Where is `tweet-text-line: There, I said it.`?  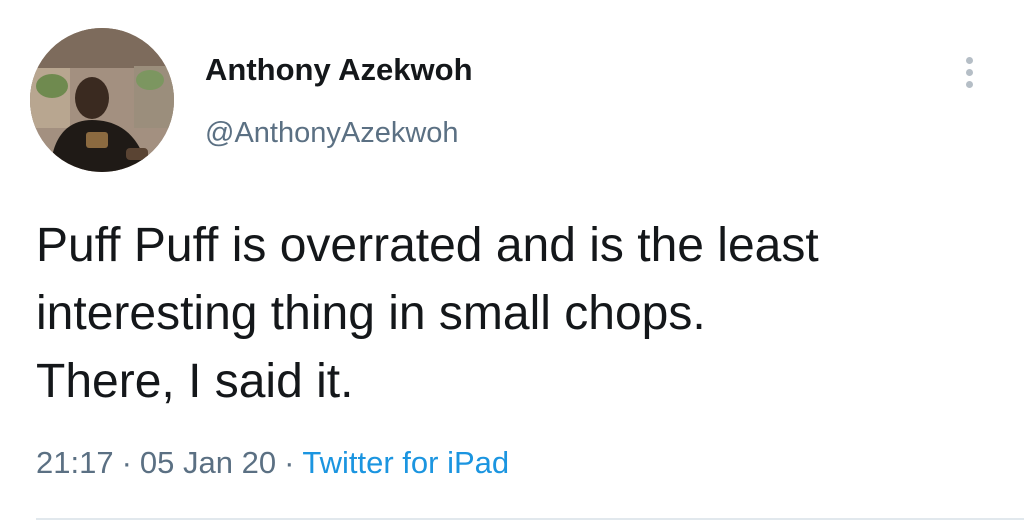
tweet-text-line: There, I said it. is located at coordinates (195, 381).